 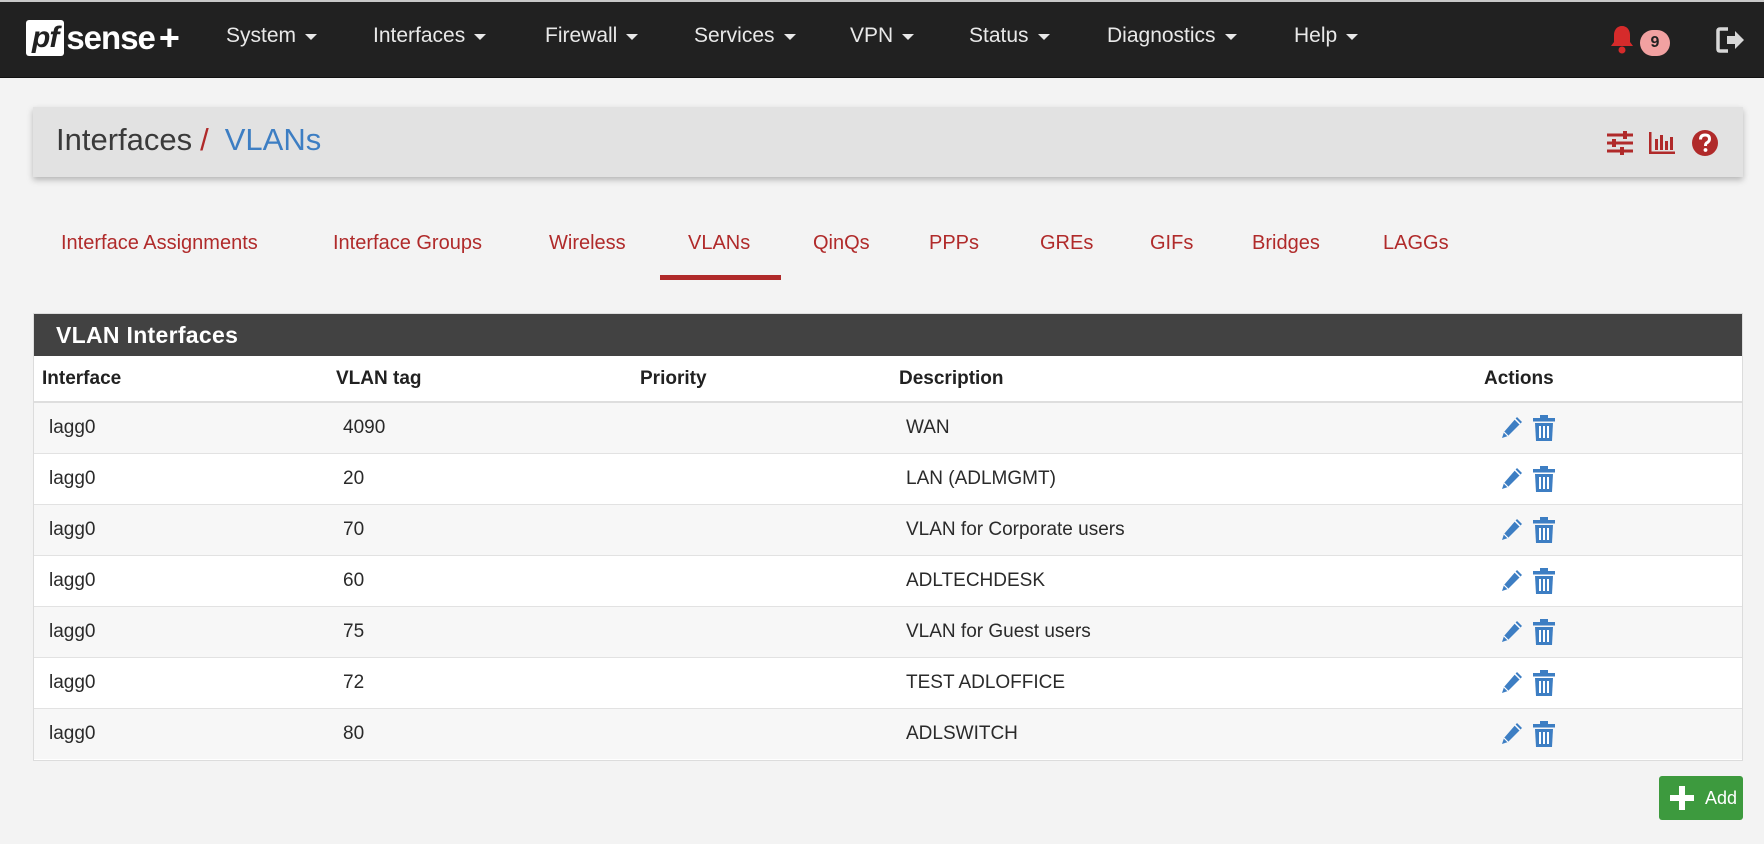 I want to click on tab-vlans: VLANs, so click(x=719, y=243).